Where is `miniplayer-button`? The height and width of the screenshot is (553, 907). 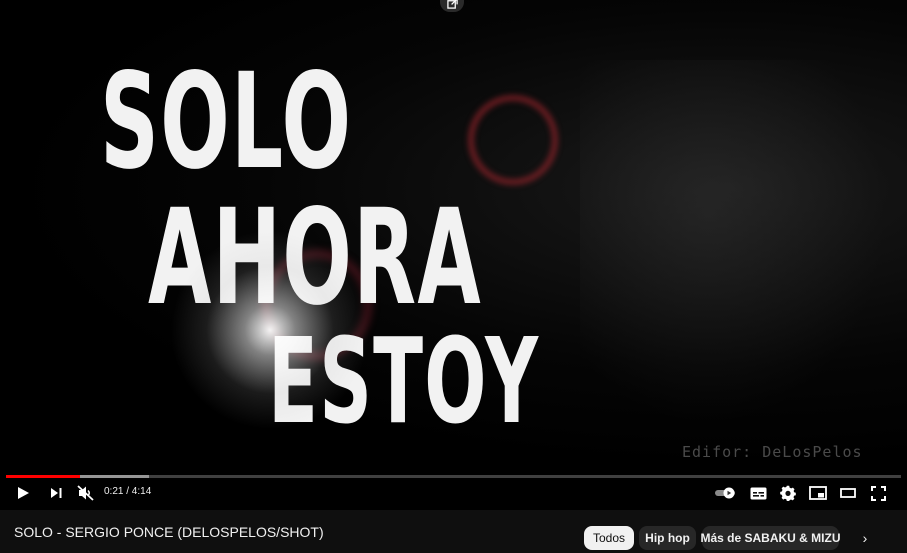 miniplayer-button is located at coordinates (818, 493).